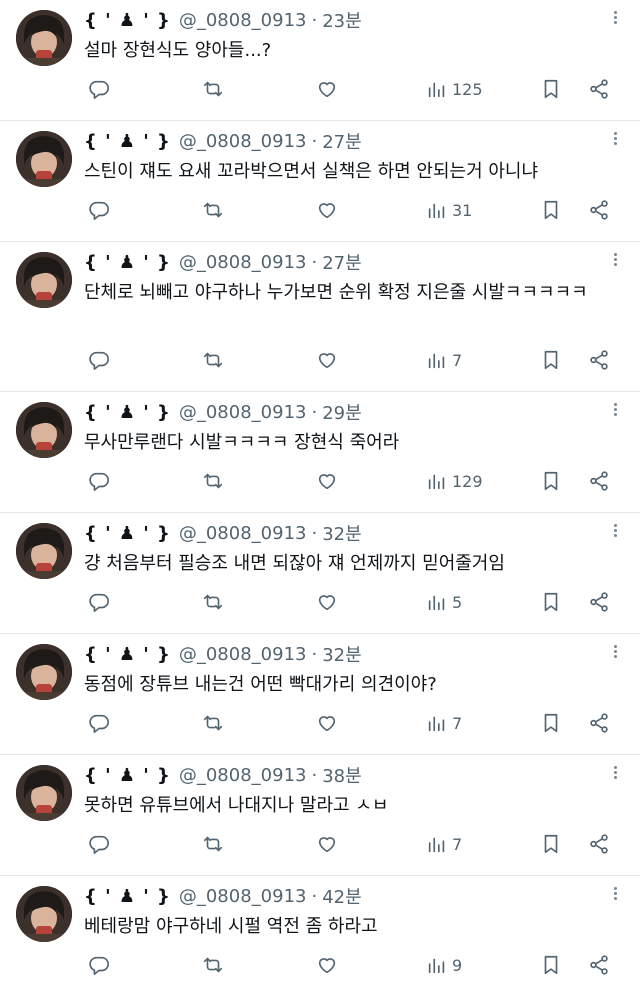  I want to click on timestamp: 42분, so click(341, 896).